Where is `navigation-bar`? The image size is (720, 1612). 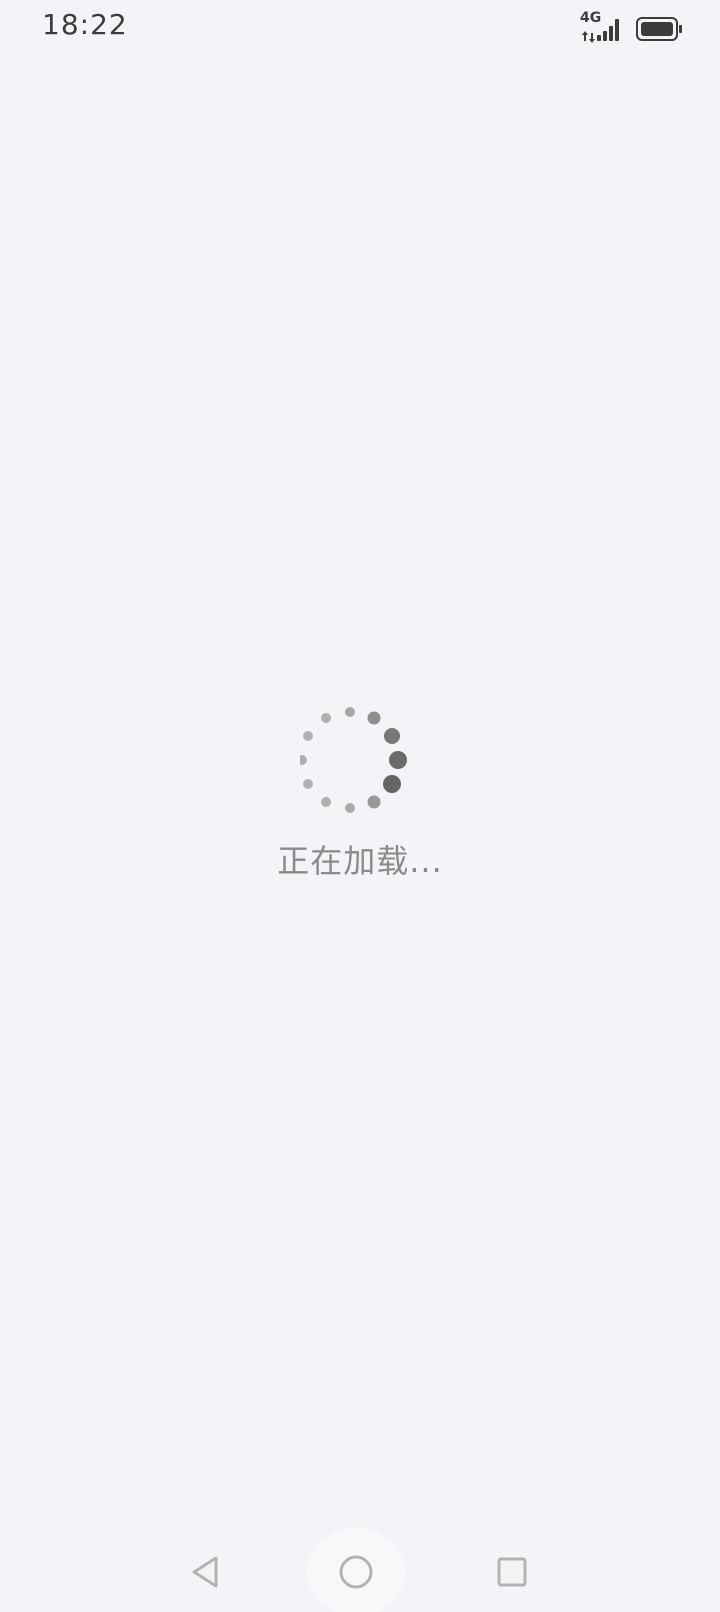 navigation-bar is located at coordinates (360, 1566).